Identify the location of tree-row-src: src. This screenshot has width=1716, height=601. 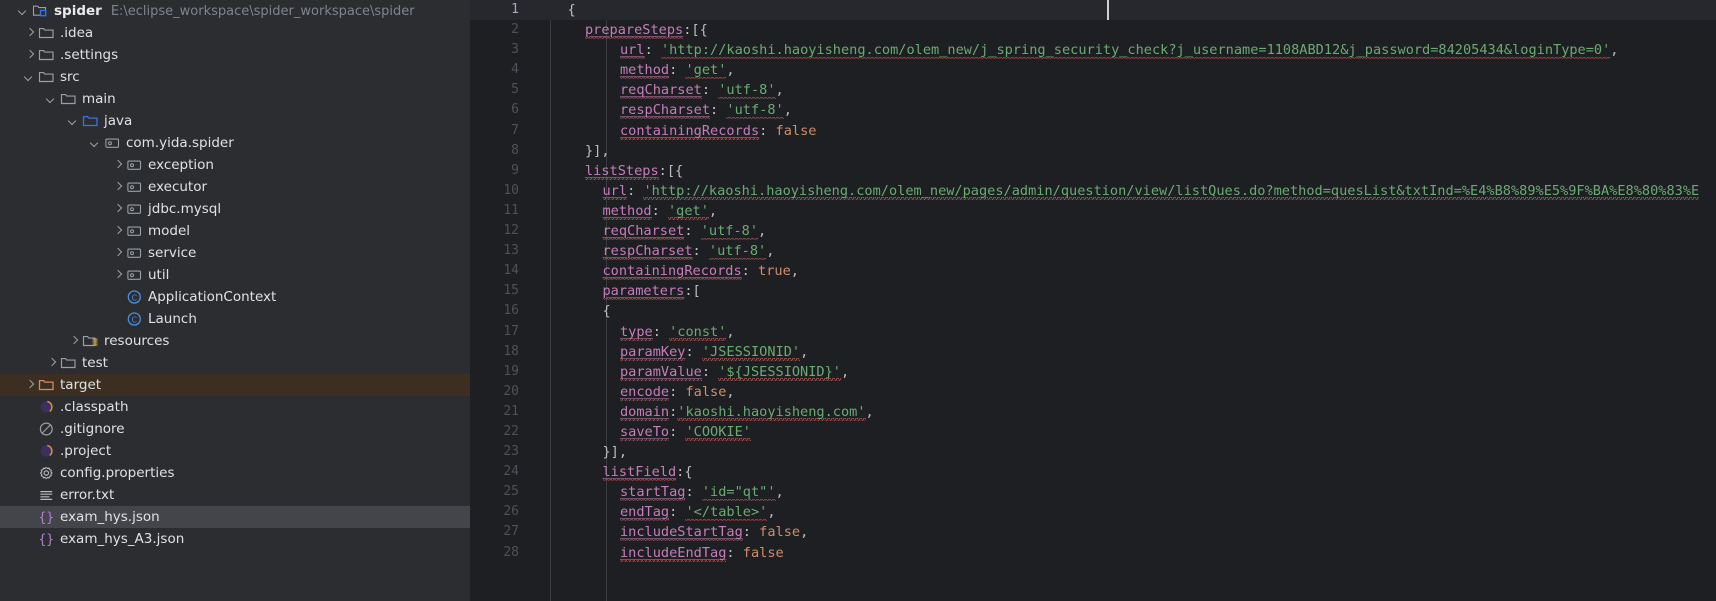
(235, 77).